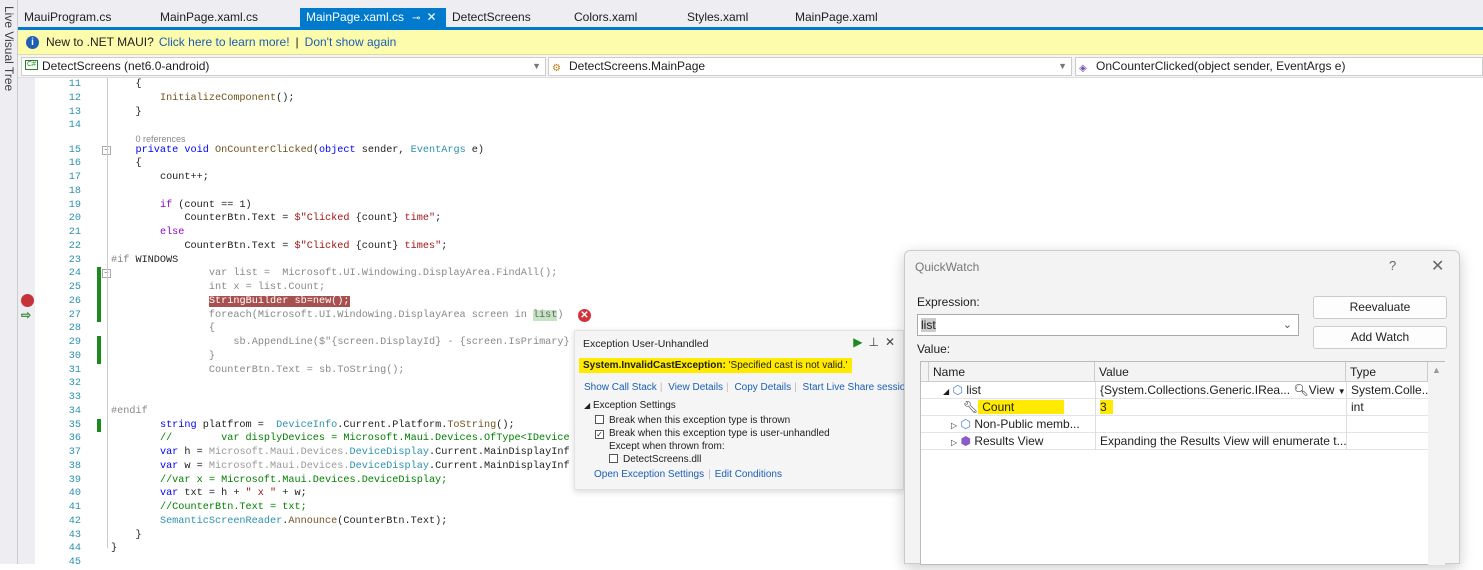 Image resolution: width=1483 pixels, height=570 pixels. What do you see at coordinates (160, 139) in the screenshot?
I see `codelens-references: 0 references` at bounding box center [160, 139].